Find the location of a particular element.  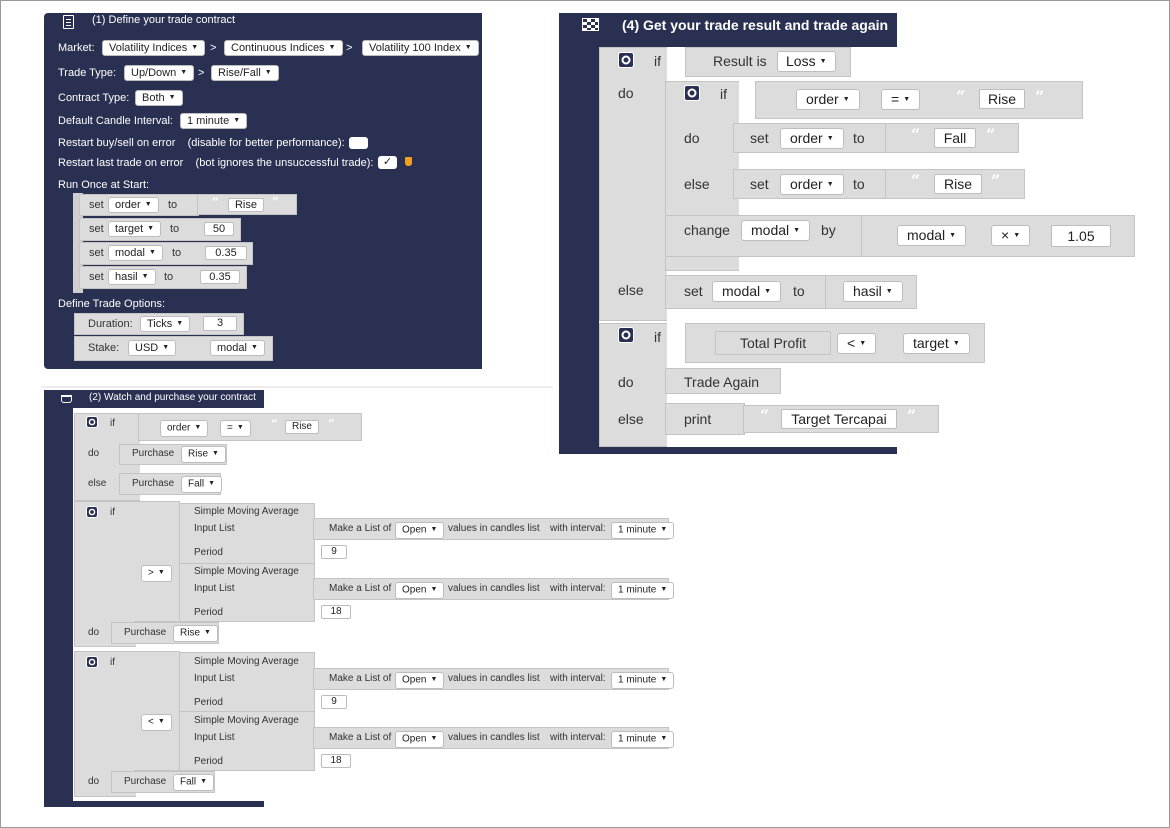

symbol-dropdown: Volatility 100 Index ▼ is located at coordinates (420, 48).